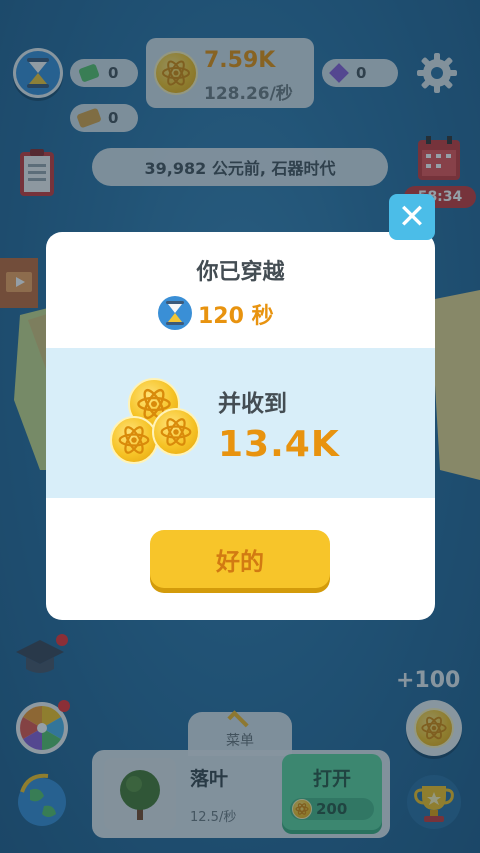 The image size is (480, 853). What do you see at coordinates (236, 316) in the screenshot?
I see `travel-time: 120 秒` at bounding box center [236, 316].